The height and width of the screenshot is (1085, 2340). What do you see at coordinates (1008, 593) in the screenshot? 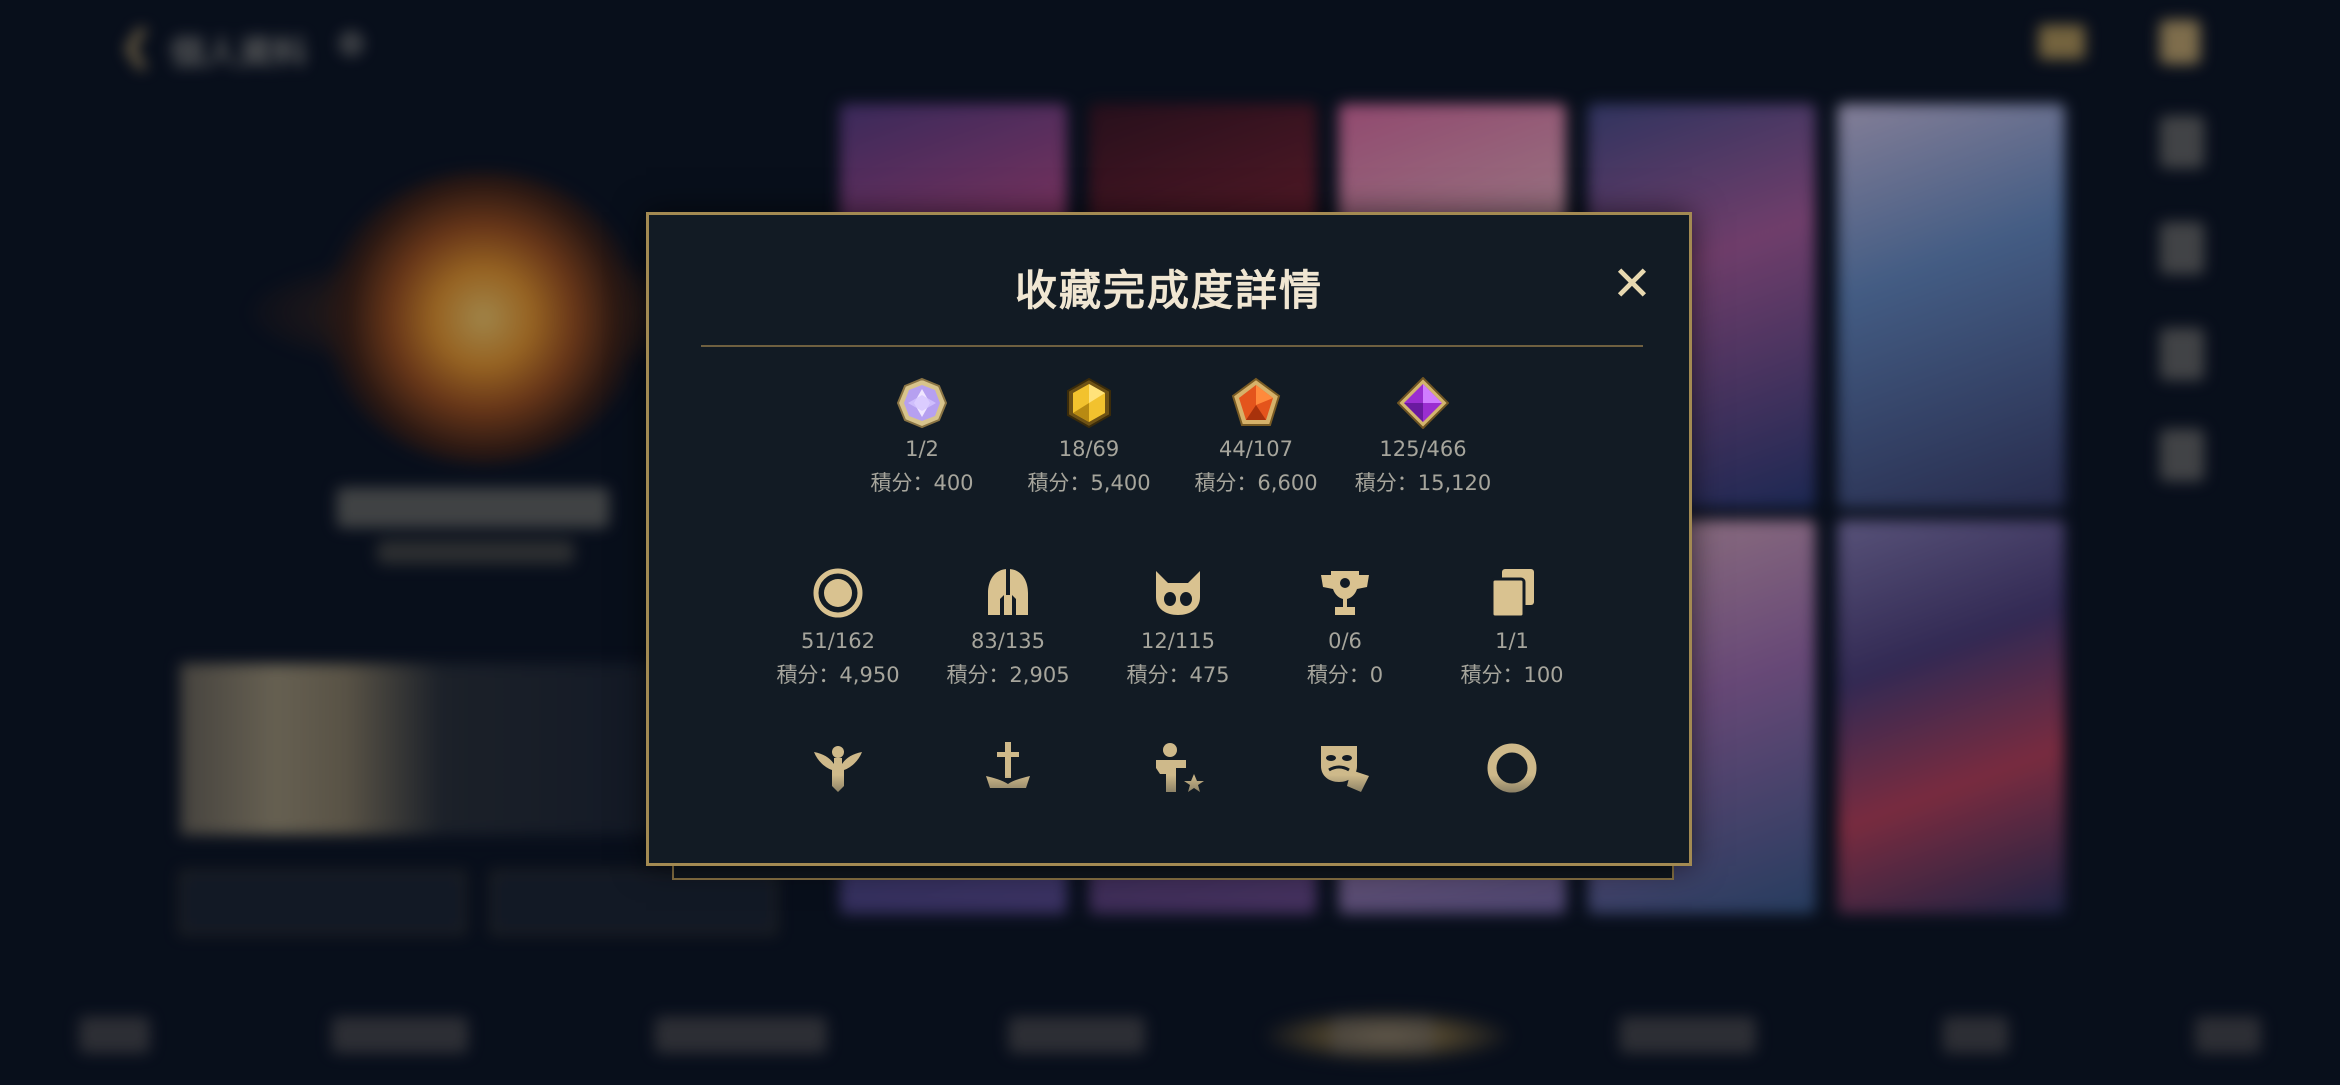
I see `helmet-icon` at bounding box center [1008, 593].